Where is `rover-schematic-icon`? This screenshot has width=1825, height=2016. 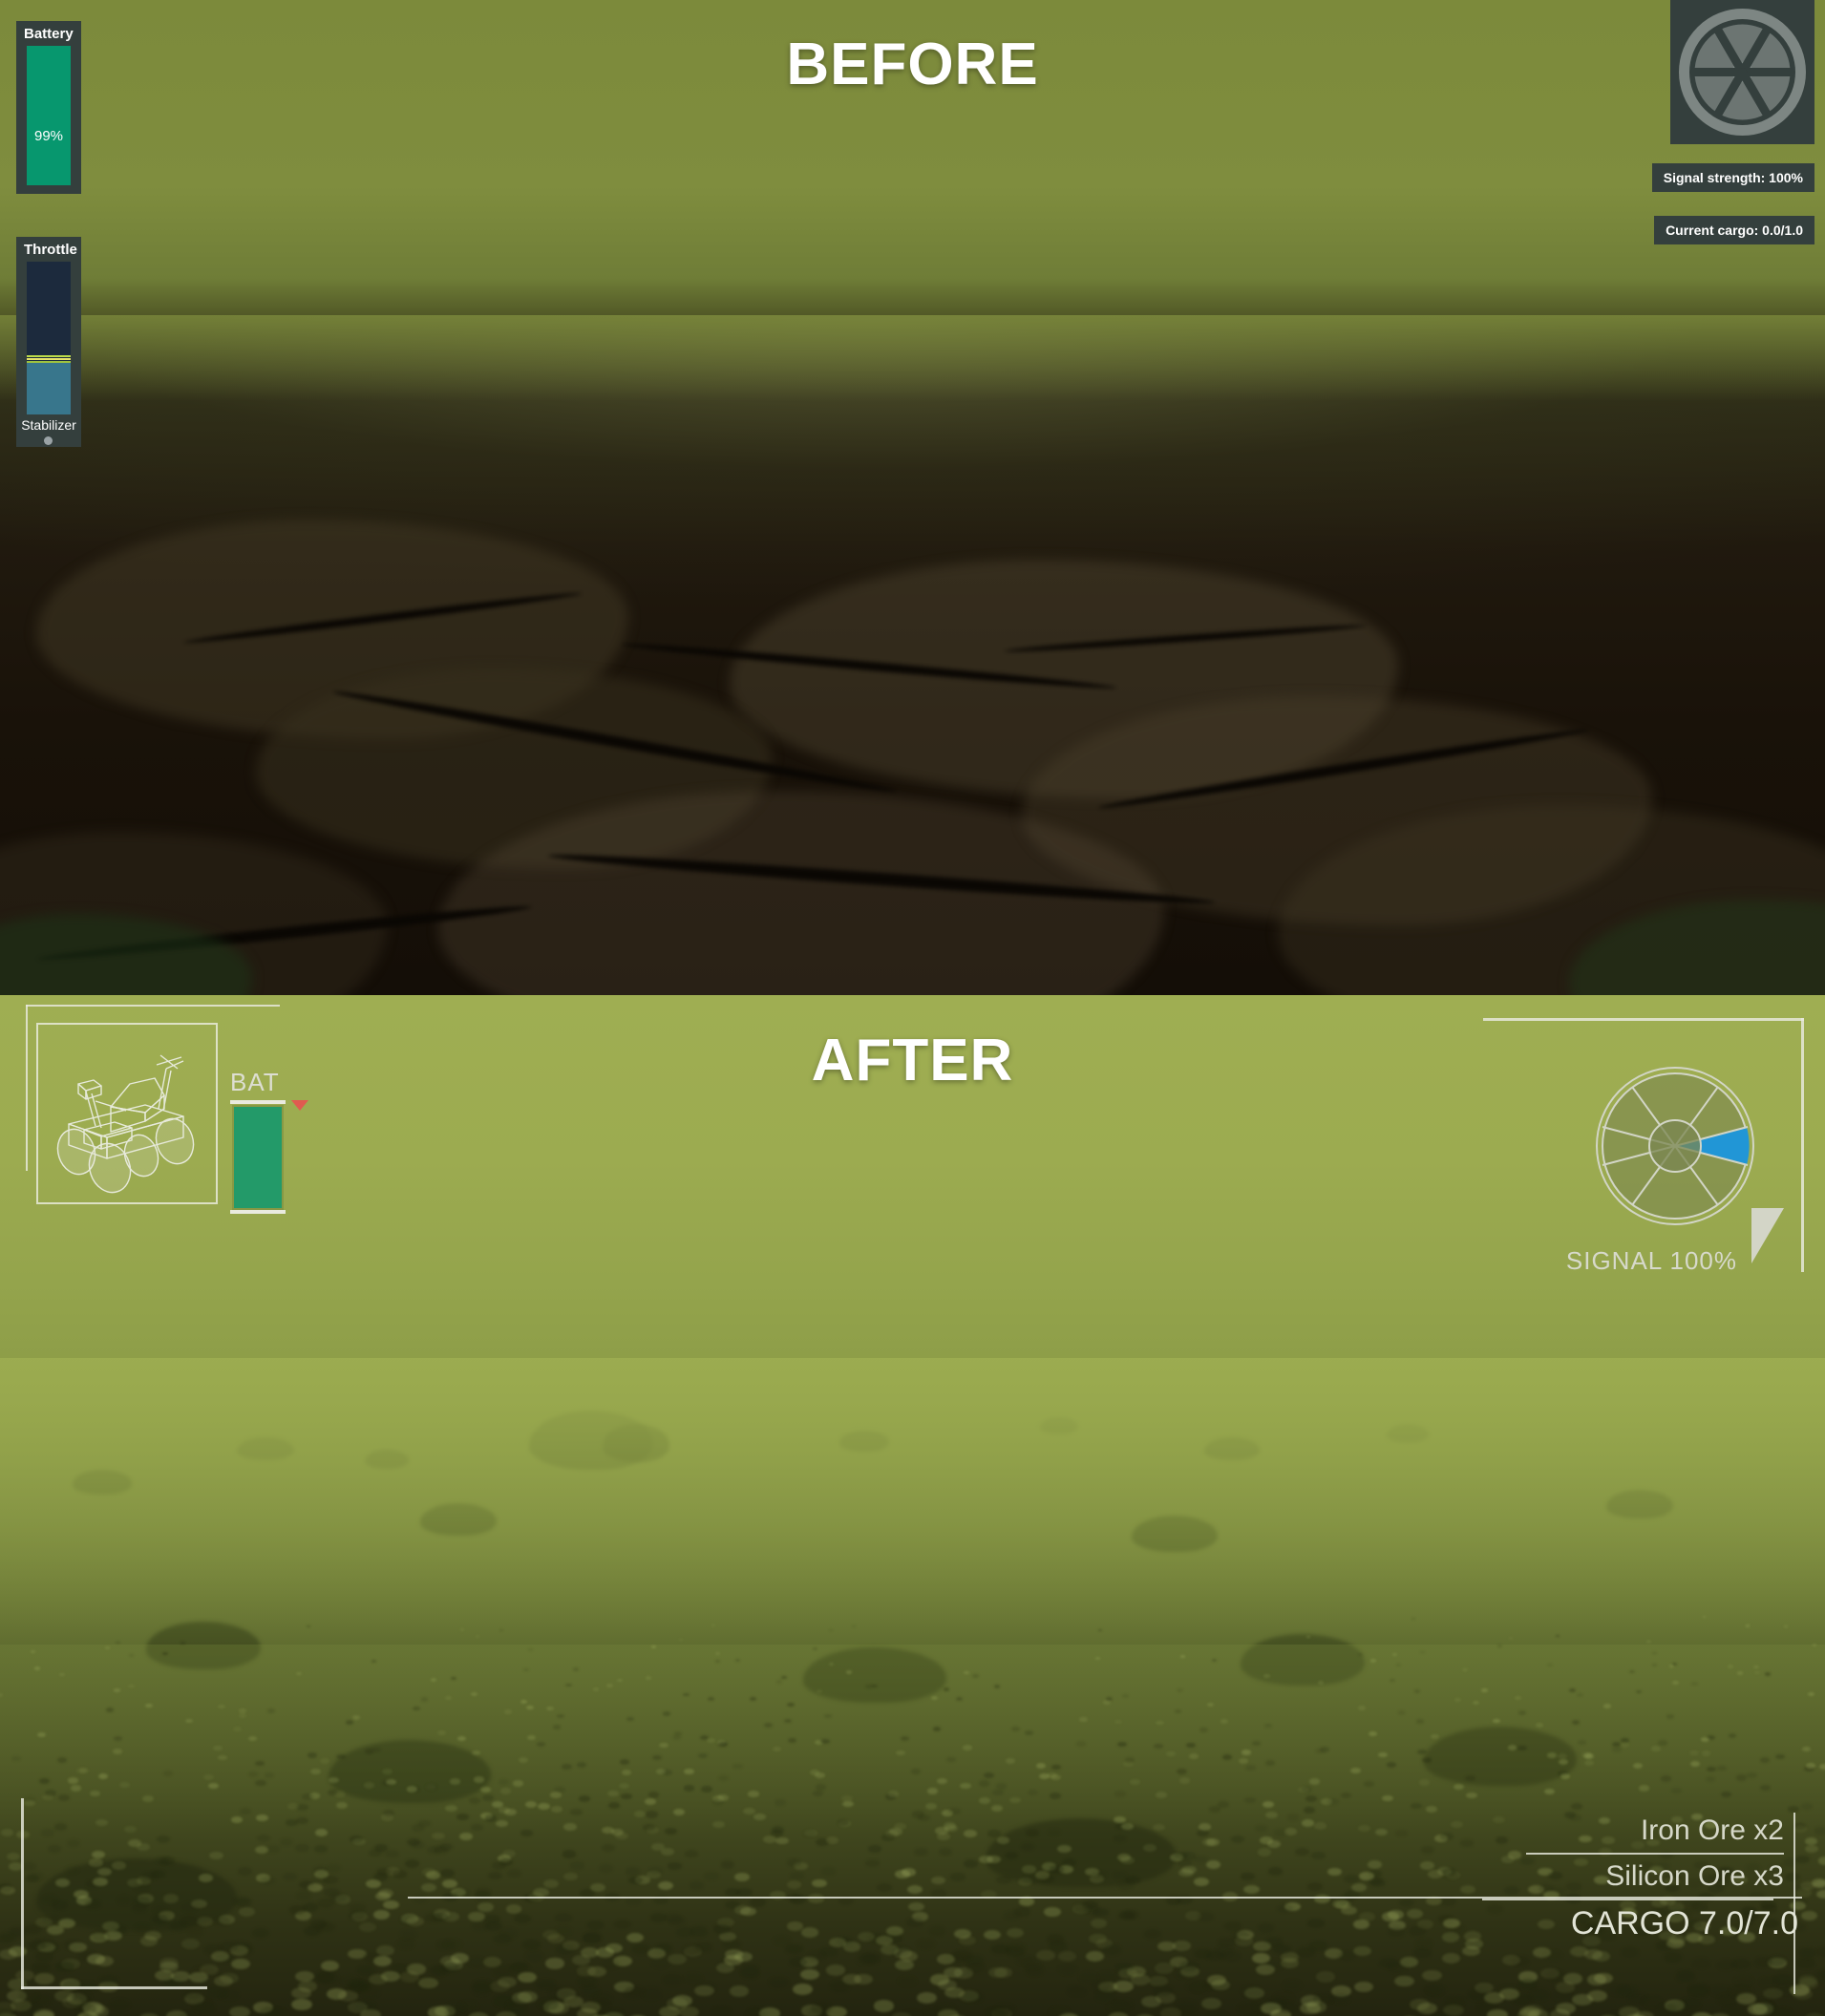
rover-schematic-icon is located at coordinates (125, 1124).